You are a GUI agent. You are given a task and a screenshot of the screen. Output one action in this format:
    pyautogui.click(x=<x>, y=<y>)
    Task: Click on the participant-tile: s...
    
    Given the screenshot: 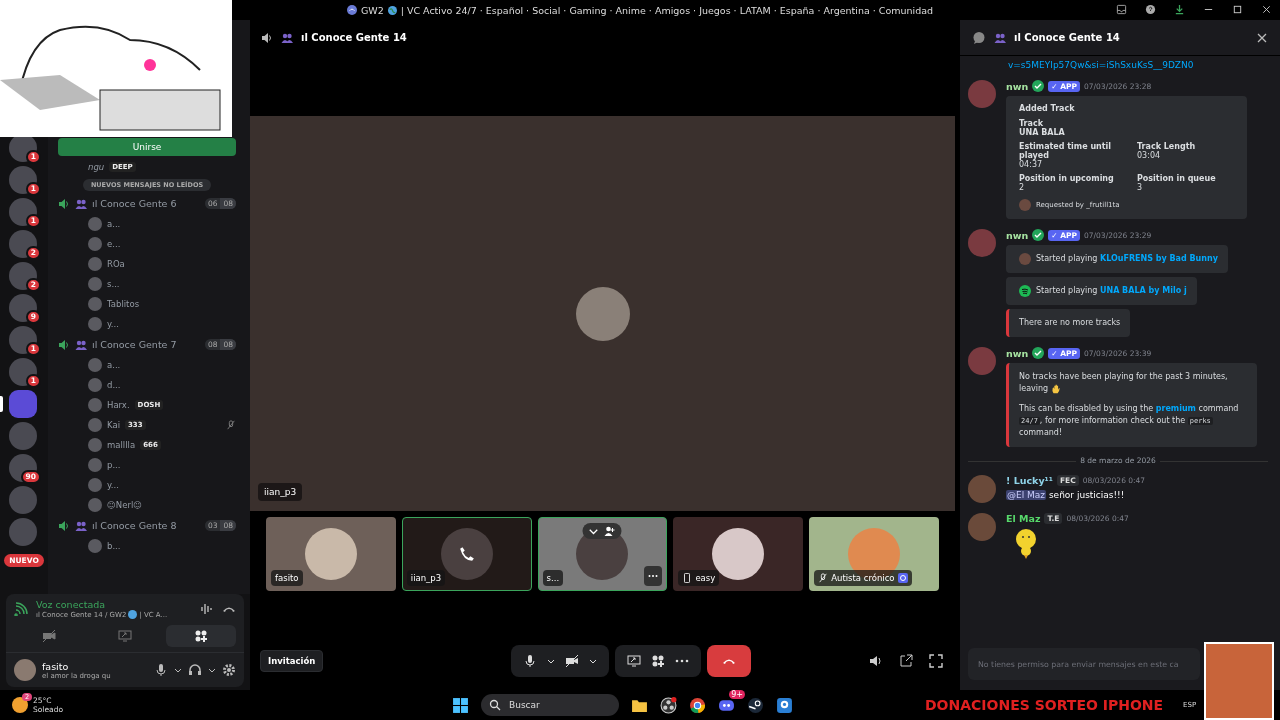 What is the action you would take?
    pyautogui.click(x=602, y=554)
    